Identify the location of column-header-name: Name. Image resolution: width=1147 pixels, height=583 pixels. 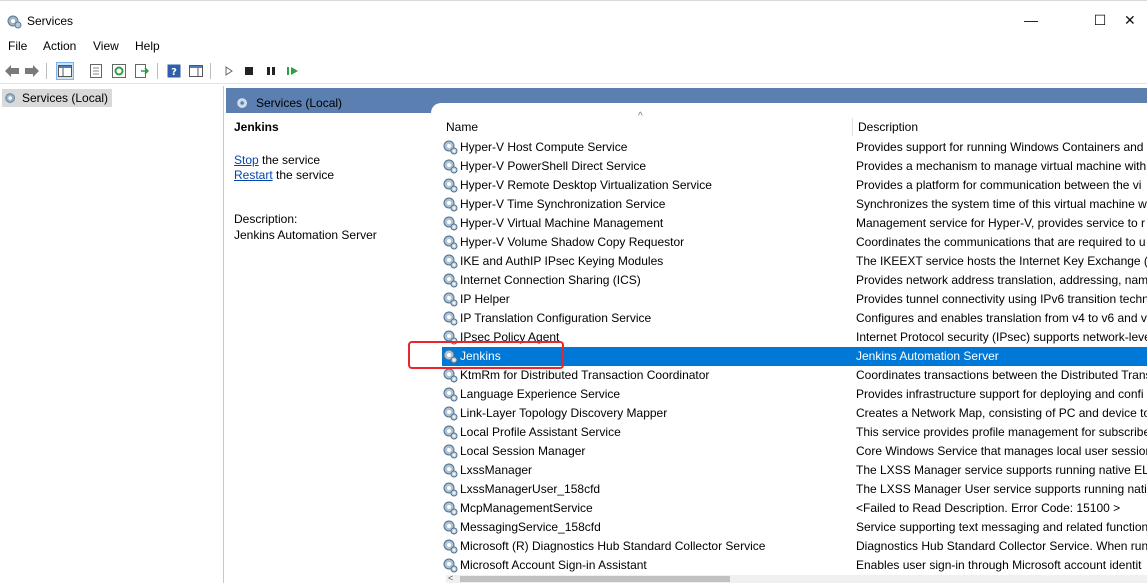
(462, 127).